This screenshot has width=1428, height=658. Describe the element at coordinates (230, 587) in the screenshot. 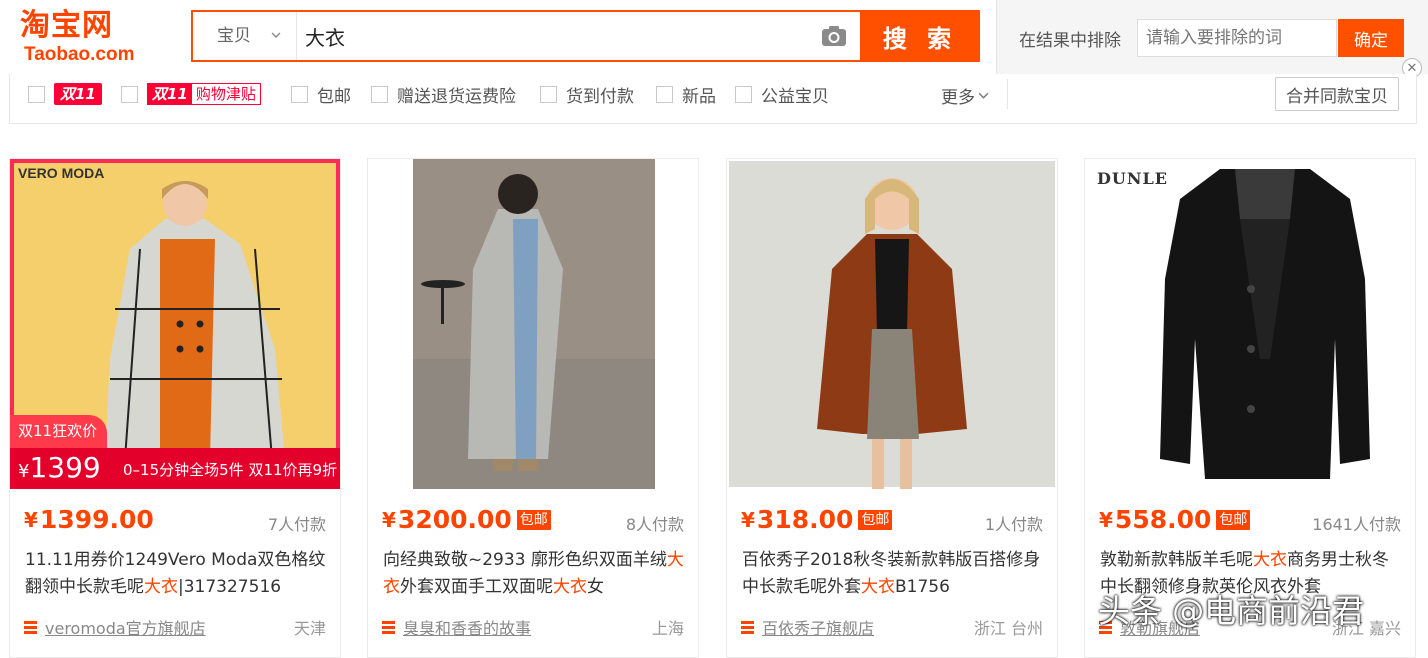

I see `title-text: |317327516` at that location.